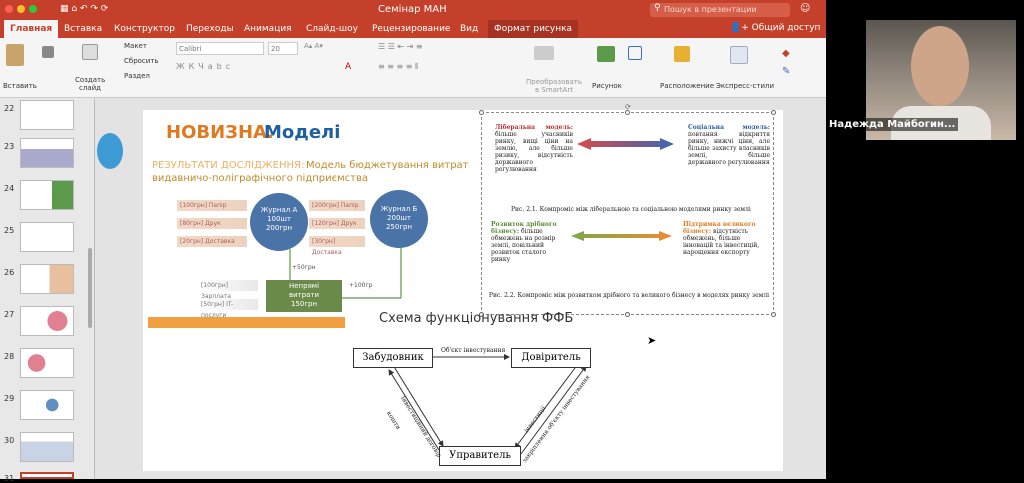  What do you see at coordinates (720, 10) in the screenshot?
I see `search-input: Пошук в презентации` at bounding box center [720, 10].